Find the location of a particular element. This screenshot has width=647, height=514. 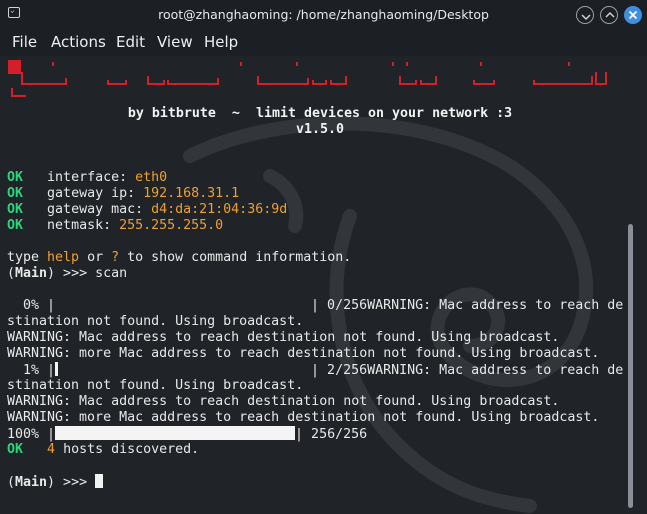

status-netmask: OK netmask: 255.255.255.0 is located at coordinates (115, 226).